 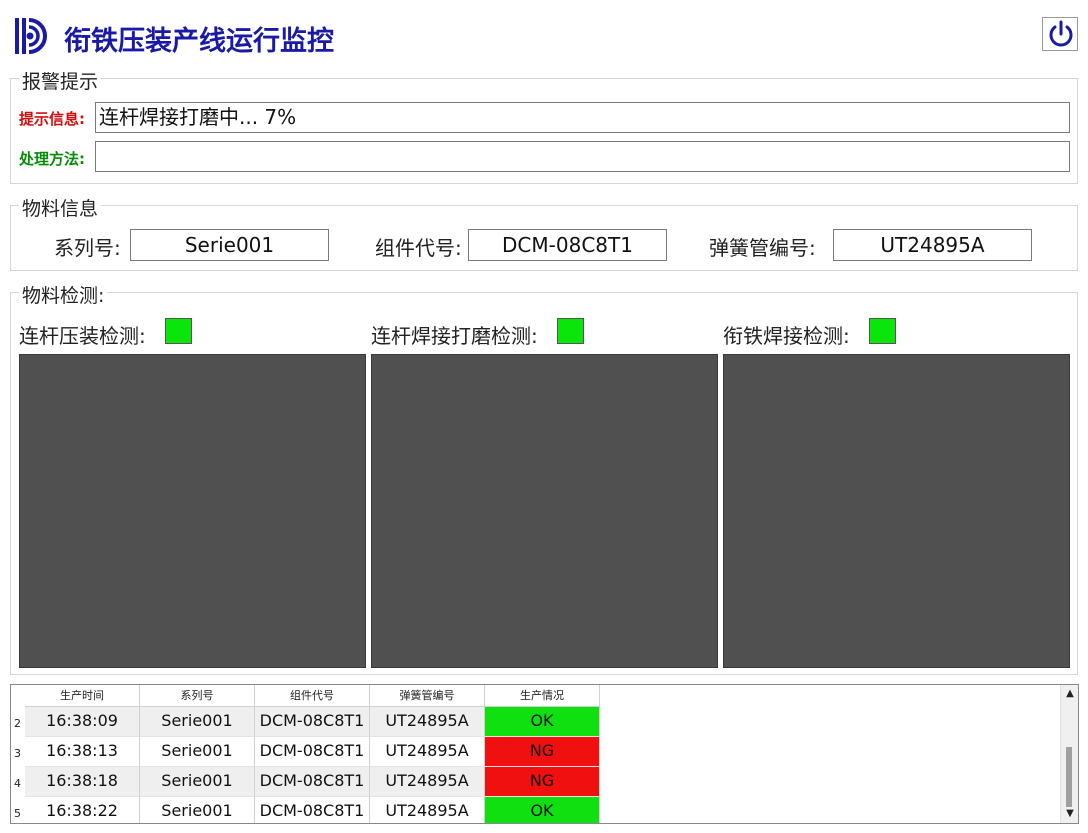 What do you see at coordinates (63, 294) in the screenshot?
I see `detection-legend: 物料检测:` at bounding box center [63, 294].